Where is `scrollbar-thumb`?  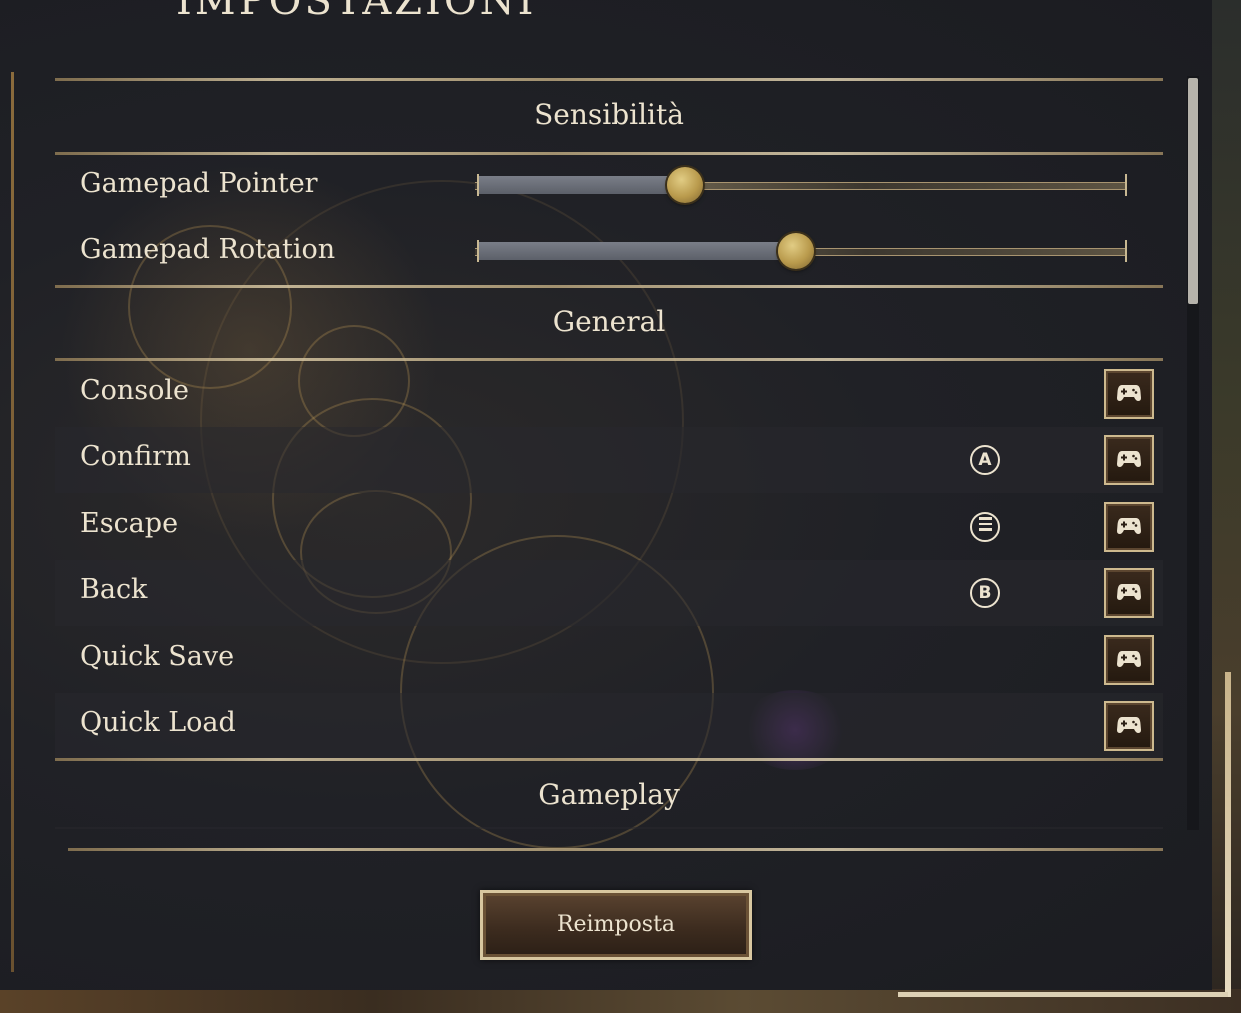 scrollbar-thumb is located at coordinates (1193, 191).